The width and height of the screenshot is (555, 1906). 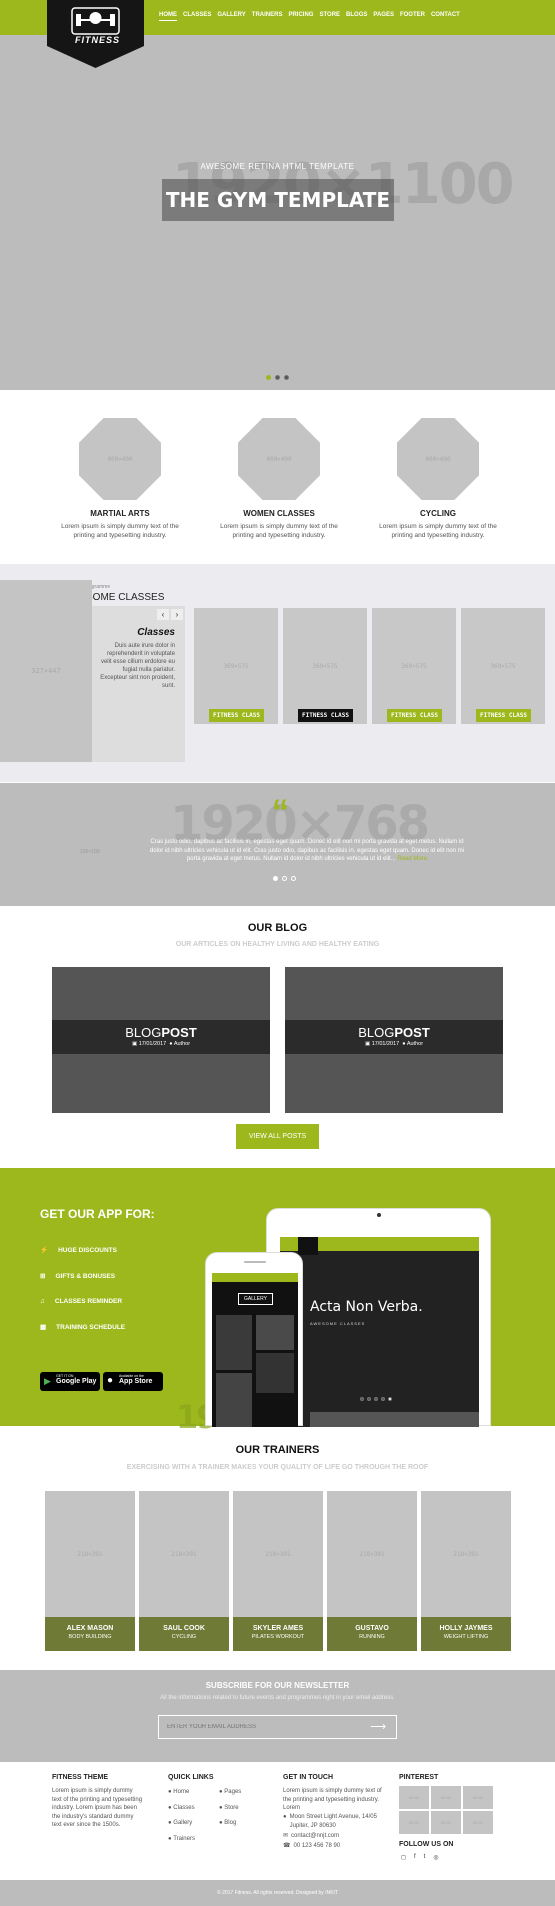 What do you see at coordinates (466, 1571) in the screenshot?
I see `trainer-card: 218×391 HOLLY JAYMES WEIGHT LIFTING` at bounding box center [466, 1571].